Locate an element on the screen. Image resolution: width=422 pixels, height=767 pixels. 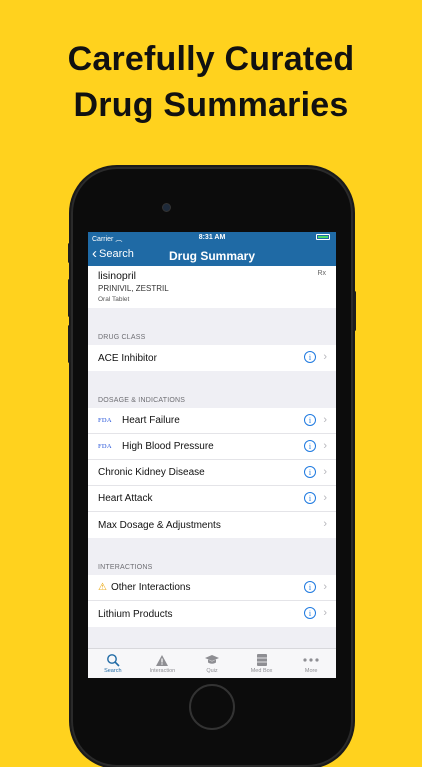
section-header-dosage: DOSAGE & INDICATIONS is located at coordinates (142, 400).